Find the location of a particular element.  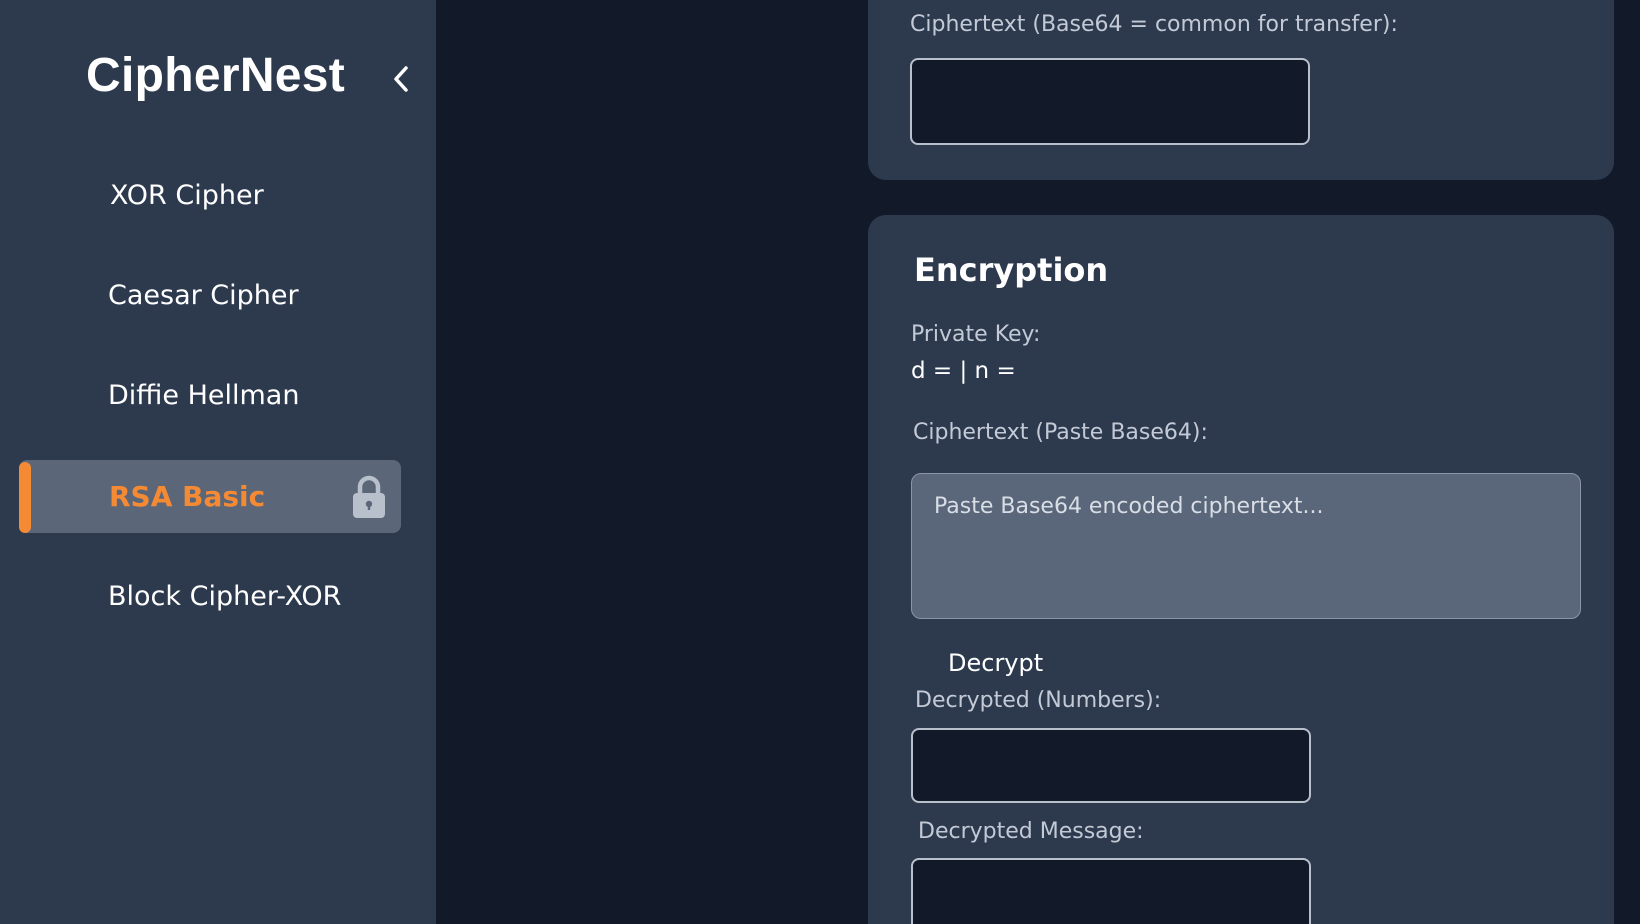

section-title: Encryption is located at coordinates (1011, 270).